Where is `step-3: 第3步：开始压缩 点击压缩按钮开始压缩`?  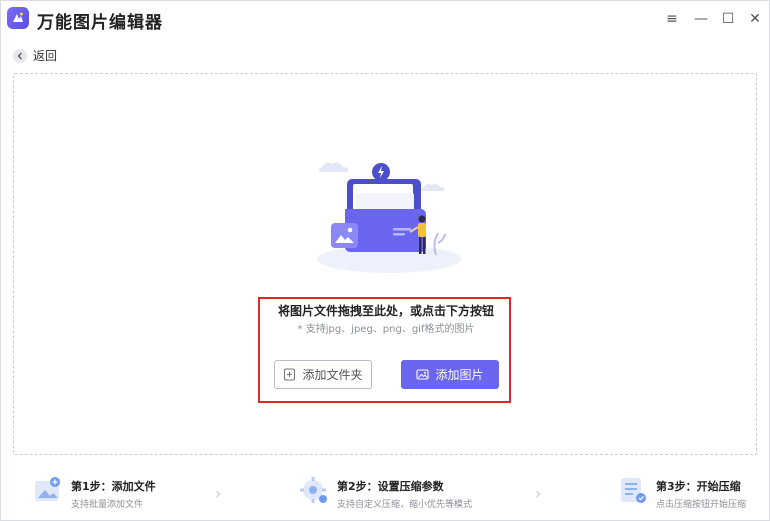
step-3: 第3步：开始压缩 点击压缩按钮开始压缩 is located at coordinates (682, 492).